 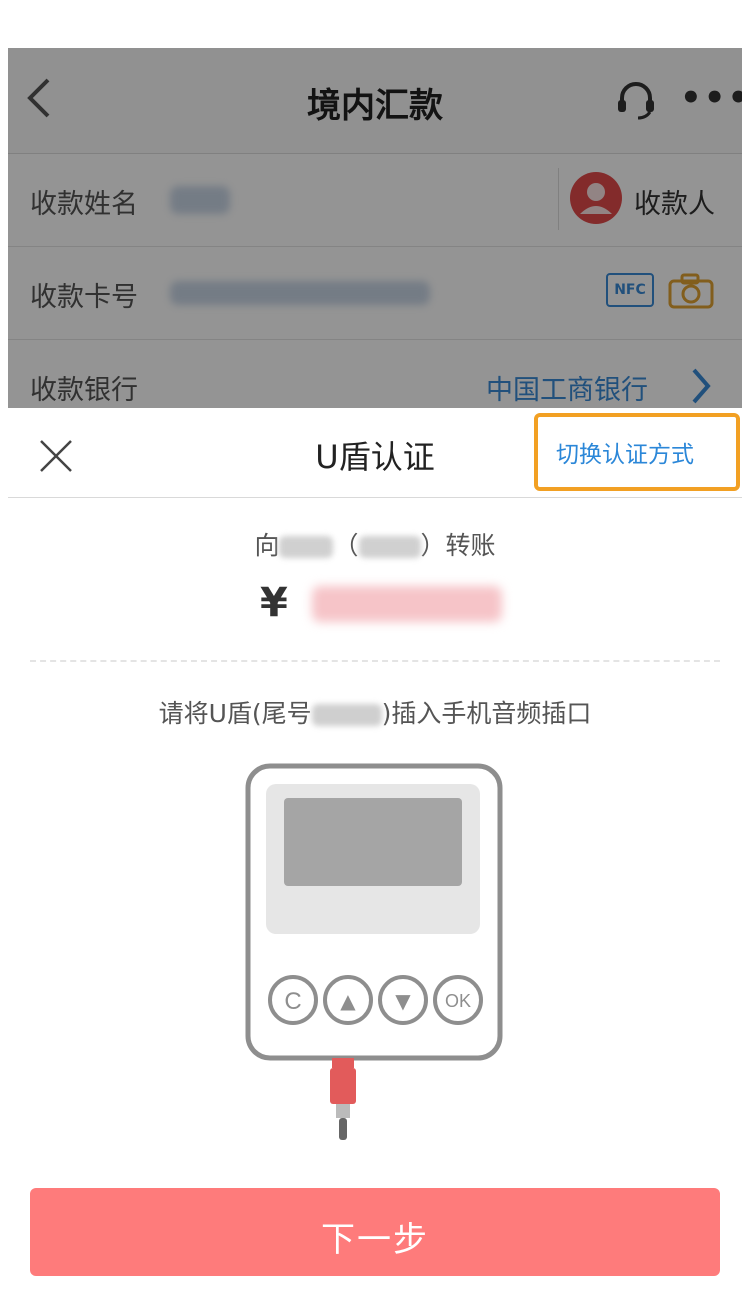 What do you see at coordinates (343, 1129) in the screenshot?
I see `audio-plug-tip` at bounding box center [343, 1129].